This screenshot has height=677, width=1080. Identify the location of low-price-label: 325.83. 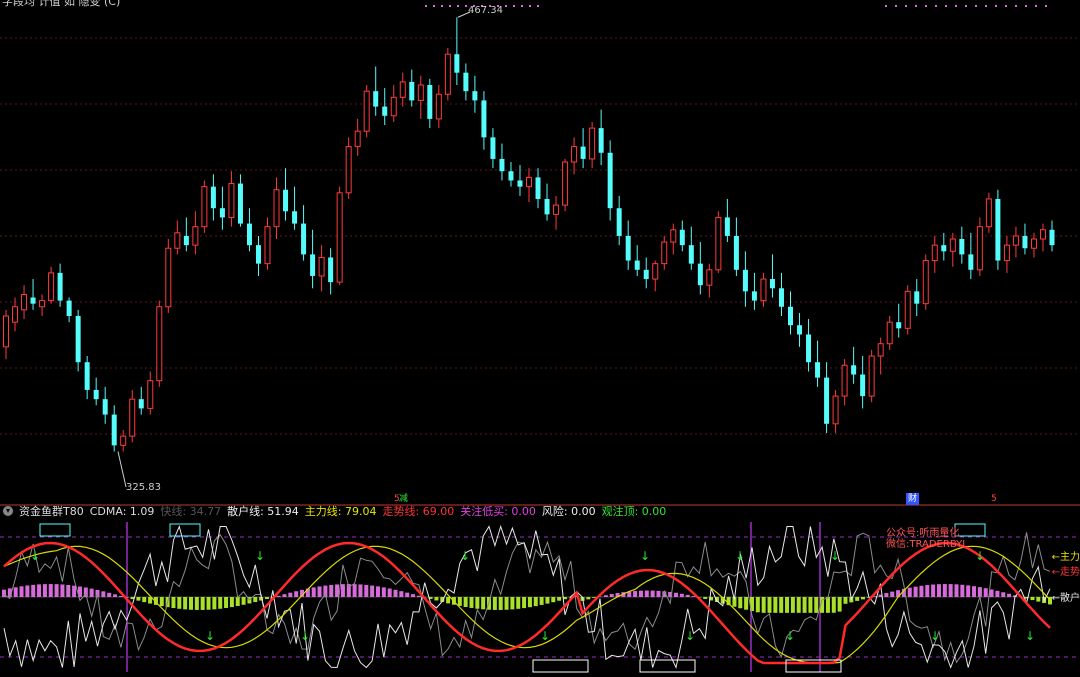
(143, 487).